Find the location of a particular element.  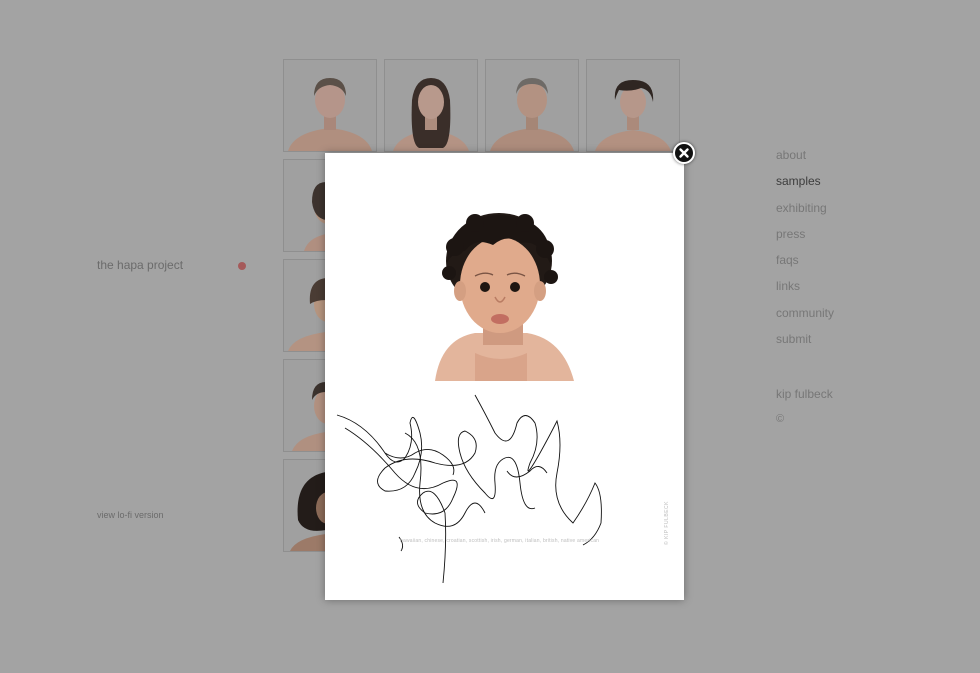

site-title-link: the hapa project is located at coordinates (140, 265).